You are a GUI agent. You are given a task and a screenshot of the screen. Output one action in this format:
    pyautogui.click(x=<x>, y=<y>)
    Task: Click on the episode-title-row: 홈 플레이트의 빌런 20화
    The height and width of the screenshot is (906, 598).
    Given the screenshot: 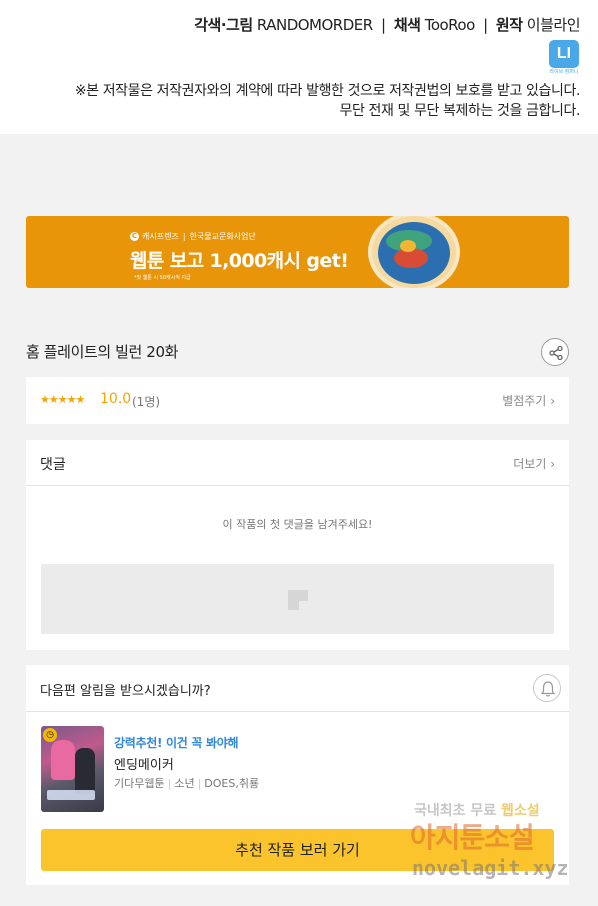 What is the action you would take?
    pyautogui.click(x=297, y=352)
    